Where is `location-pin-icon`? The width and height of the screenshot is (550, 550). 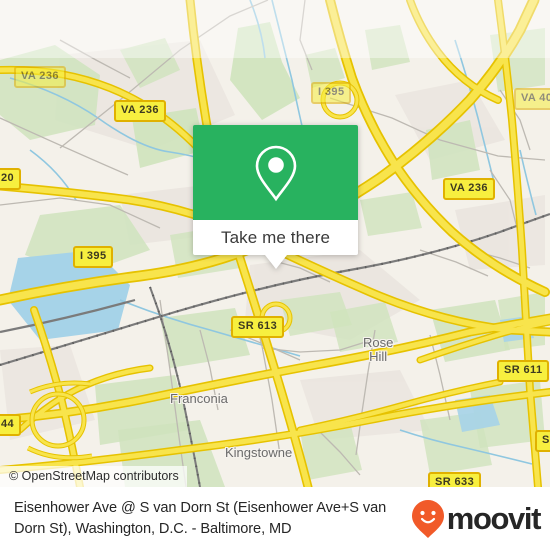
location-pin-icon is located at coordinates (275, 173).